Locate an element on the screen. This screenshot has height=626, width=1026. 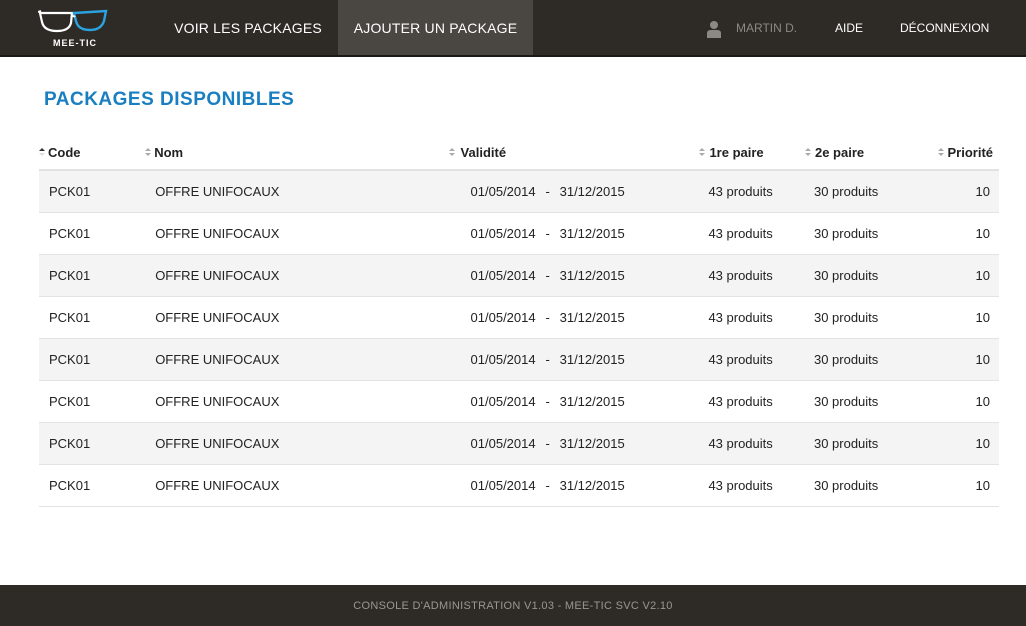
column-header-code: Code is located at coordinates (92, 153).